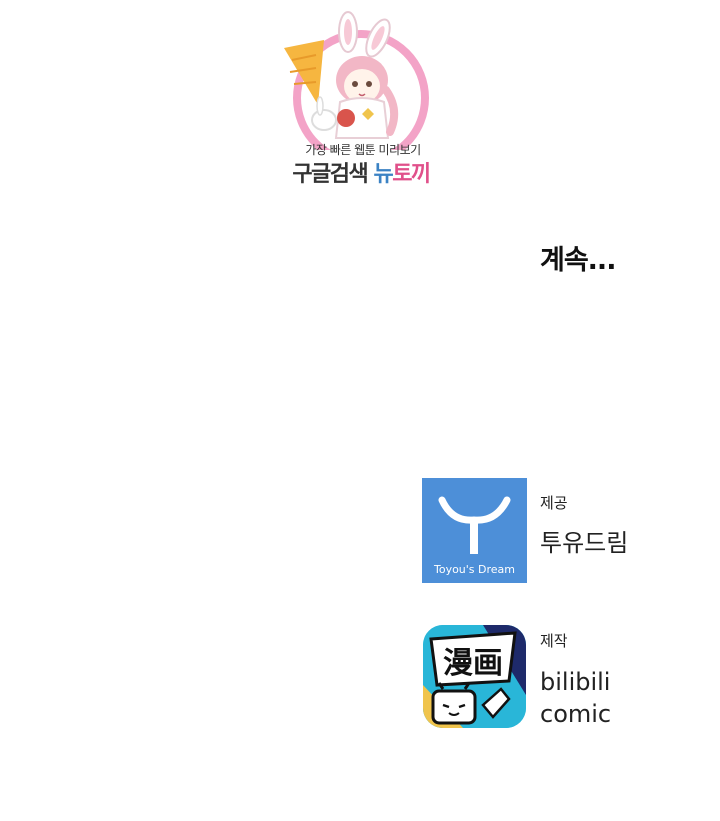 Image resolution: width=720 pixels, height=821 pixels. What do you see at coordinates (383, 174) in the screenshot?
I see `watermark-brand-part1: 뉴` at bounding box center [383, 174].